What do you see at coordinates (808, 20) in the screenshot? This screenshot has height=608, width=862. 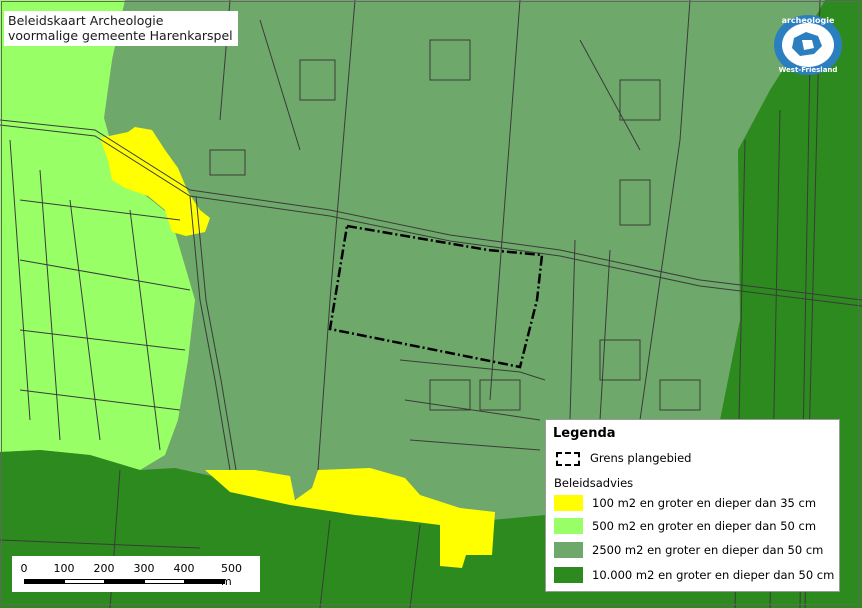 I see `logo-top-text: archeologie` at bounding box center [808, 20].